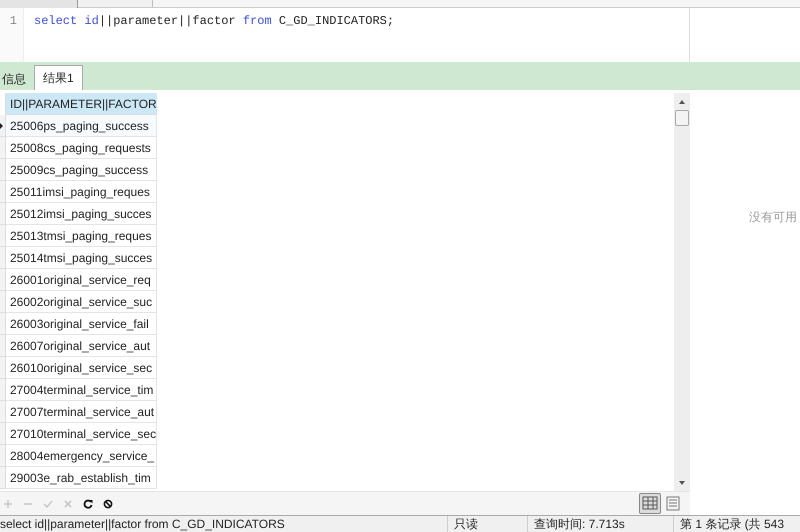 The image size is (800, 532). Describe the element at coordinates (466, 524) in the screenshot. I see `status-mode: 只读` at that location.